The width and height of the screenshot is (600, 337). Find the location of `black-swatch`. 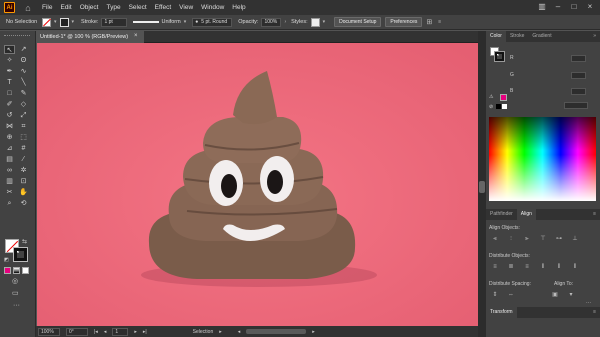

black-swatch is located at coordinates (498, 106).